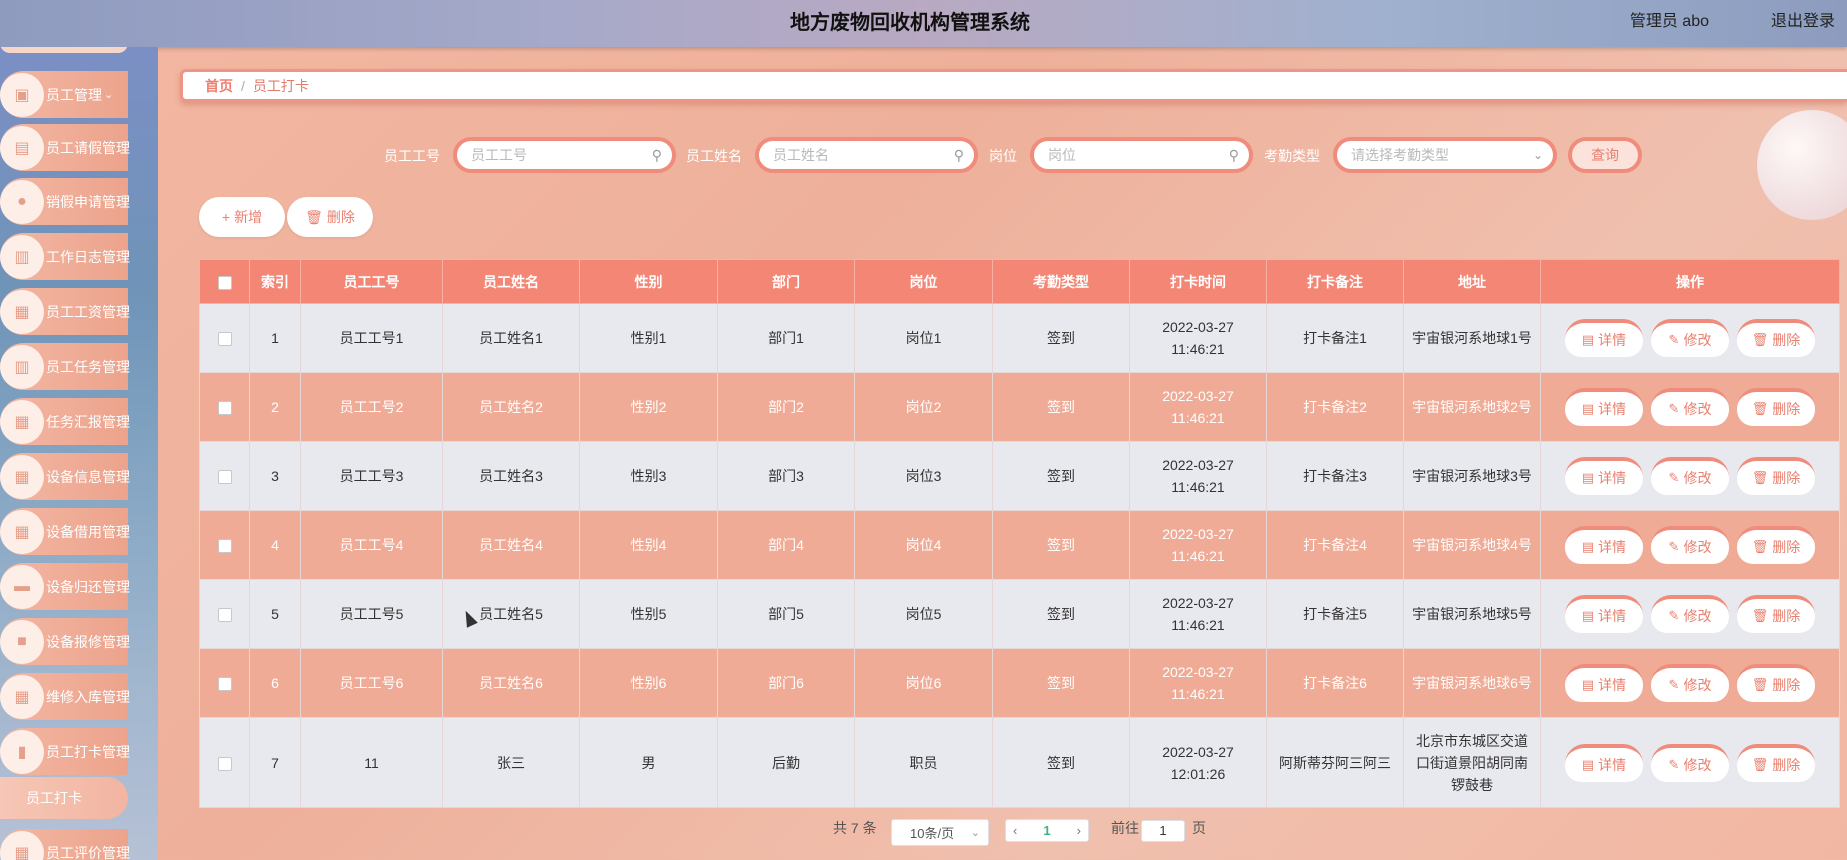 This screenshot has width=1847, height=860. I want to click on cell-post: 岗位3, so click(923, 476).